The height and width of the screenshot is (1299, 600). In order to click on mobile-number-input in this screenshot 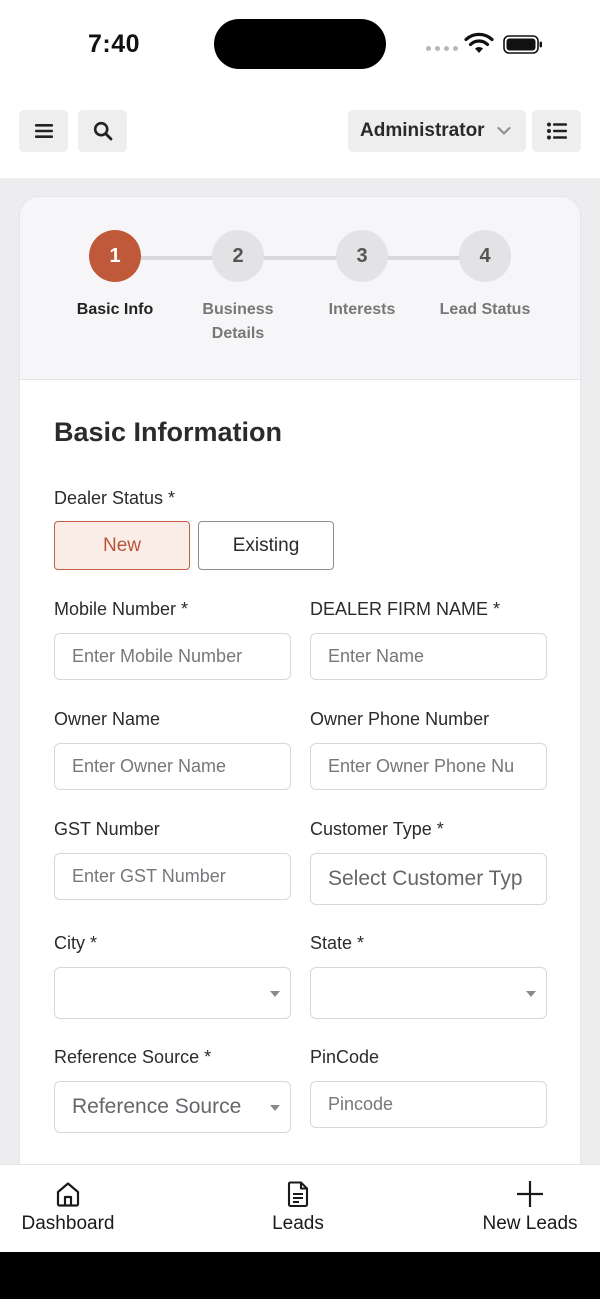, I will do `click(172, 656)`.